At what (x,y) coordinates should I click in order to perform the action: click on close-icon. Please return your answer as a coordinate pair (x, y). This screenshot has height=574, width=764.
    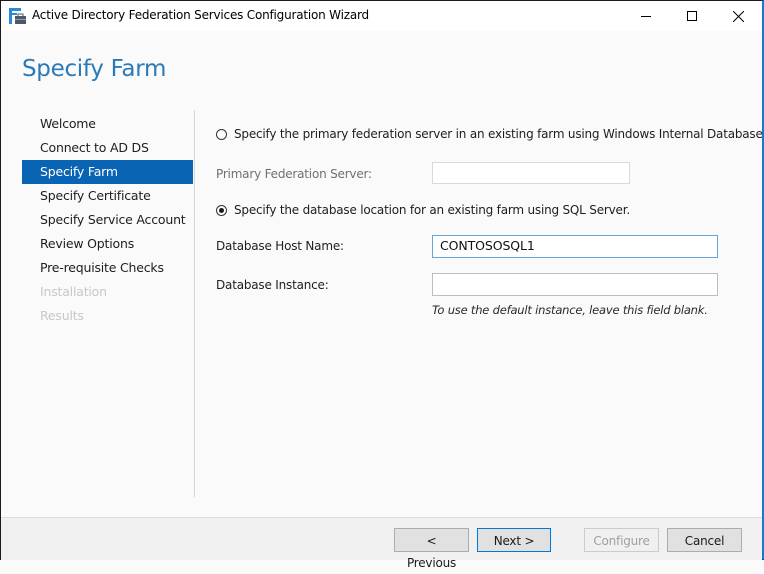
    Looking at the image, I should click on (738, 16).